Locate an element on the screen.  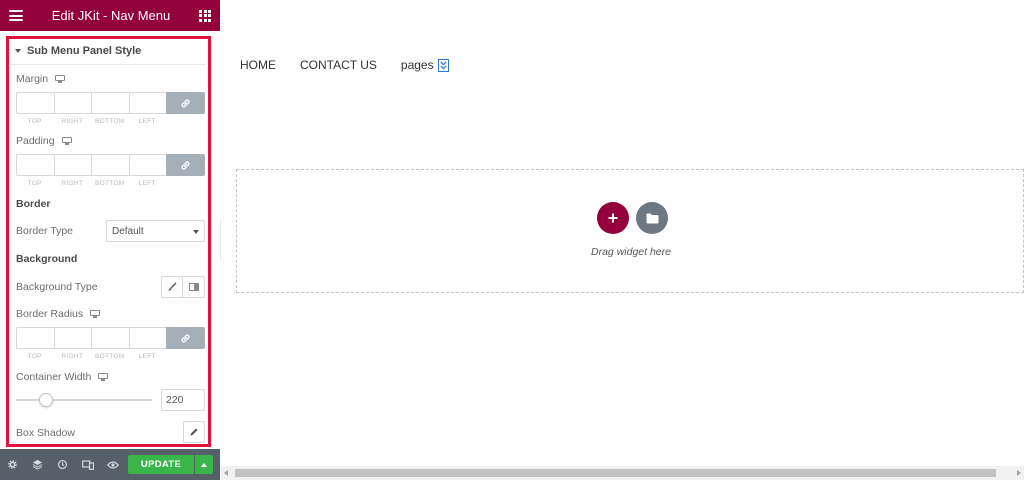
margin-label-text: Margin is located at coordinates (32, 79).